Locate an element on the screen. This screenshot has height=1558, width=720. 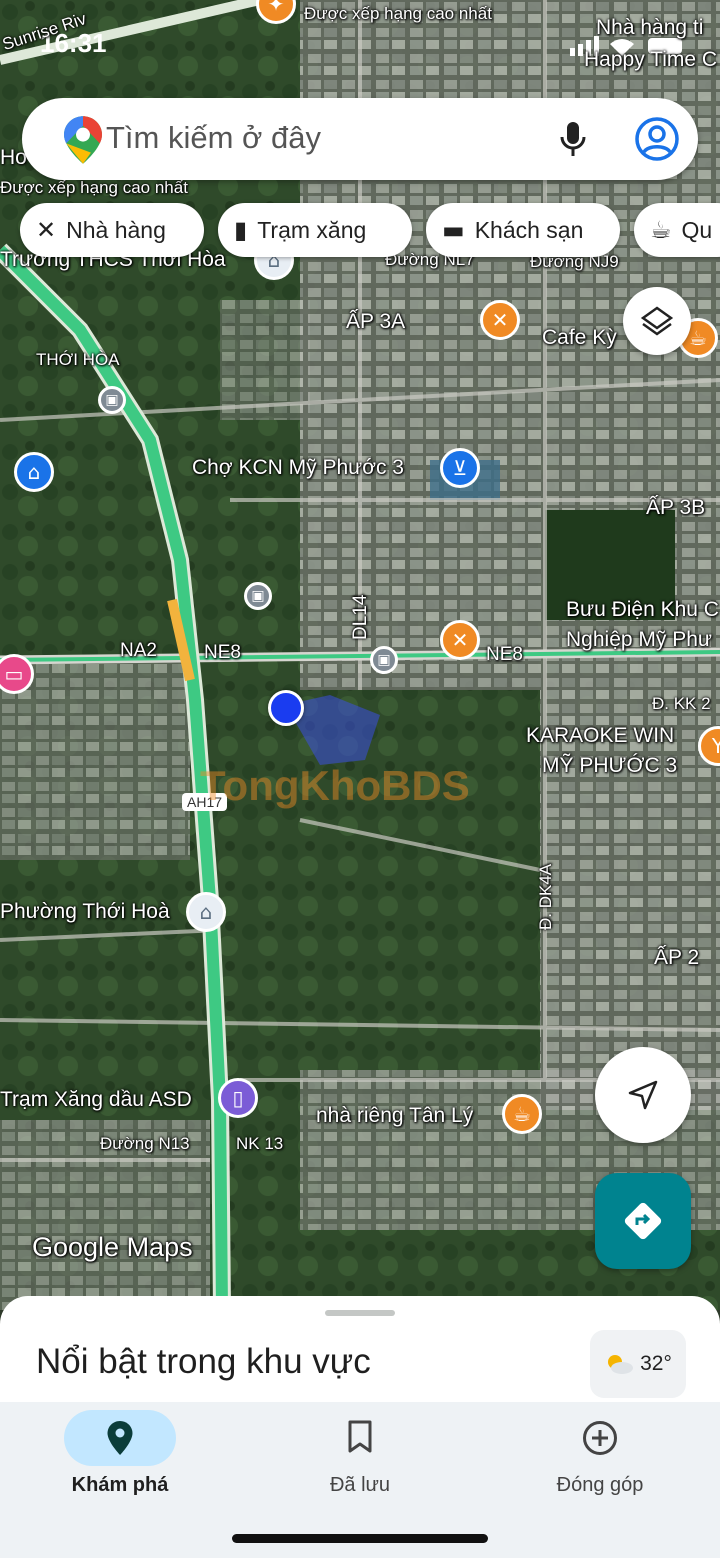
add-circle-icon is located at coordinates (600, 1438).